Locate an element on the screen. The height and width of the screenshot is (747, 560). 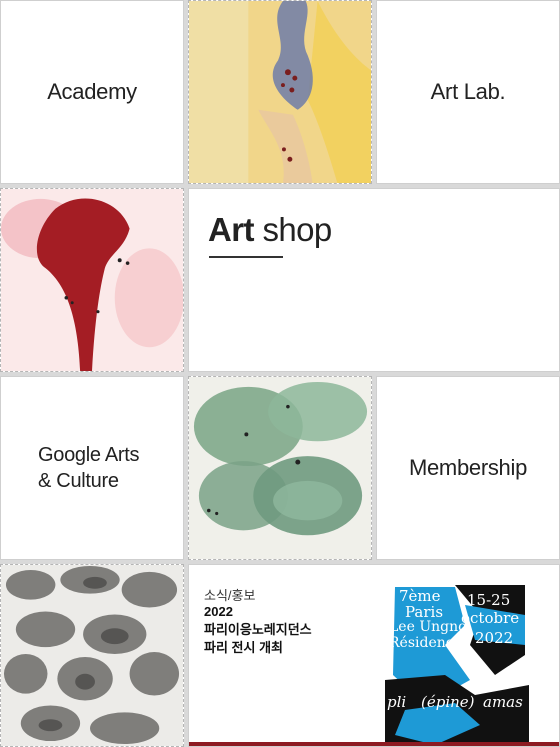
news-title: 2022 파리이응노레지던스 파리 전시 개최 is located at coordinates (258, 630).